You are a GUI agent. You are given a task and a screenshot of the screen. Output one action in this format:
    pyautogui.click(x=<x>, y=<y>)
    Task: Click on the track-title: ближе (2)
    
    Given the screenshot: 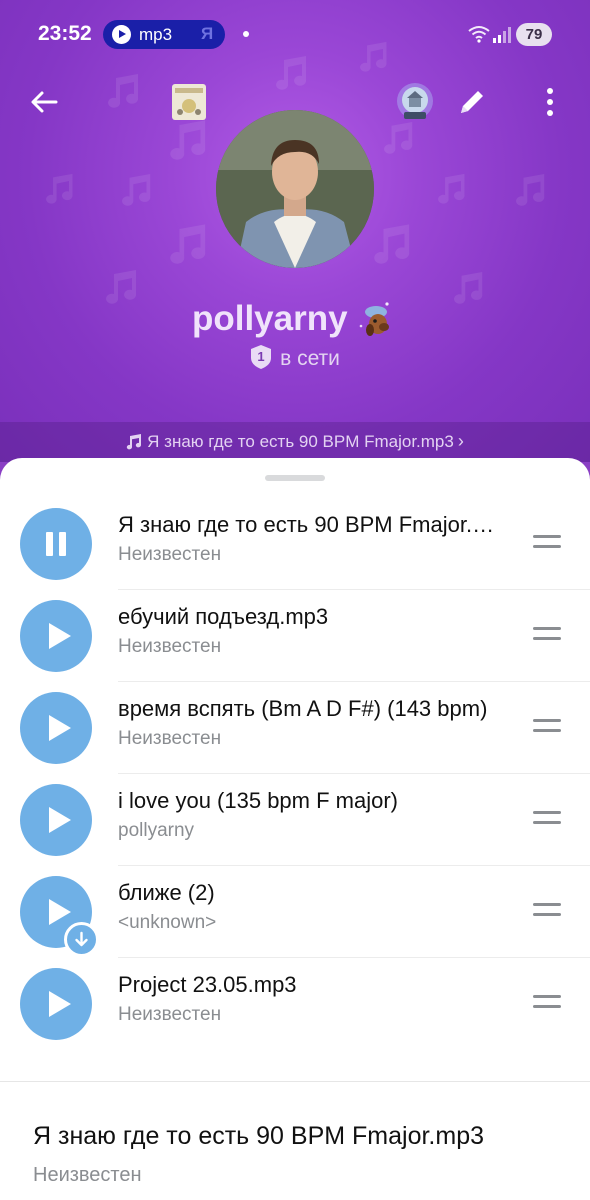 What is the action you would take?
    pyautogui.click(x=166, y=892)
    